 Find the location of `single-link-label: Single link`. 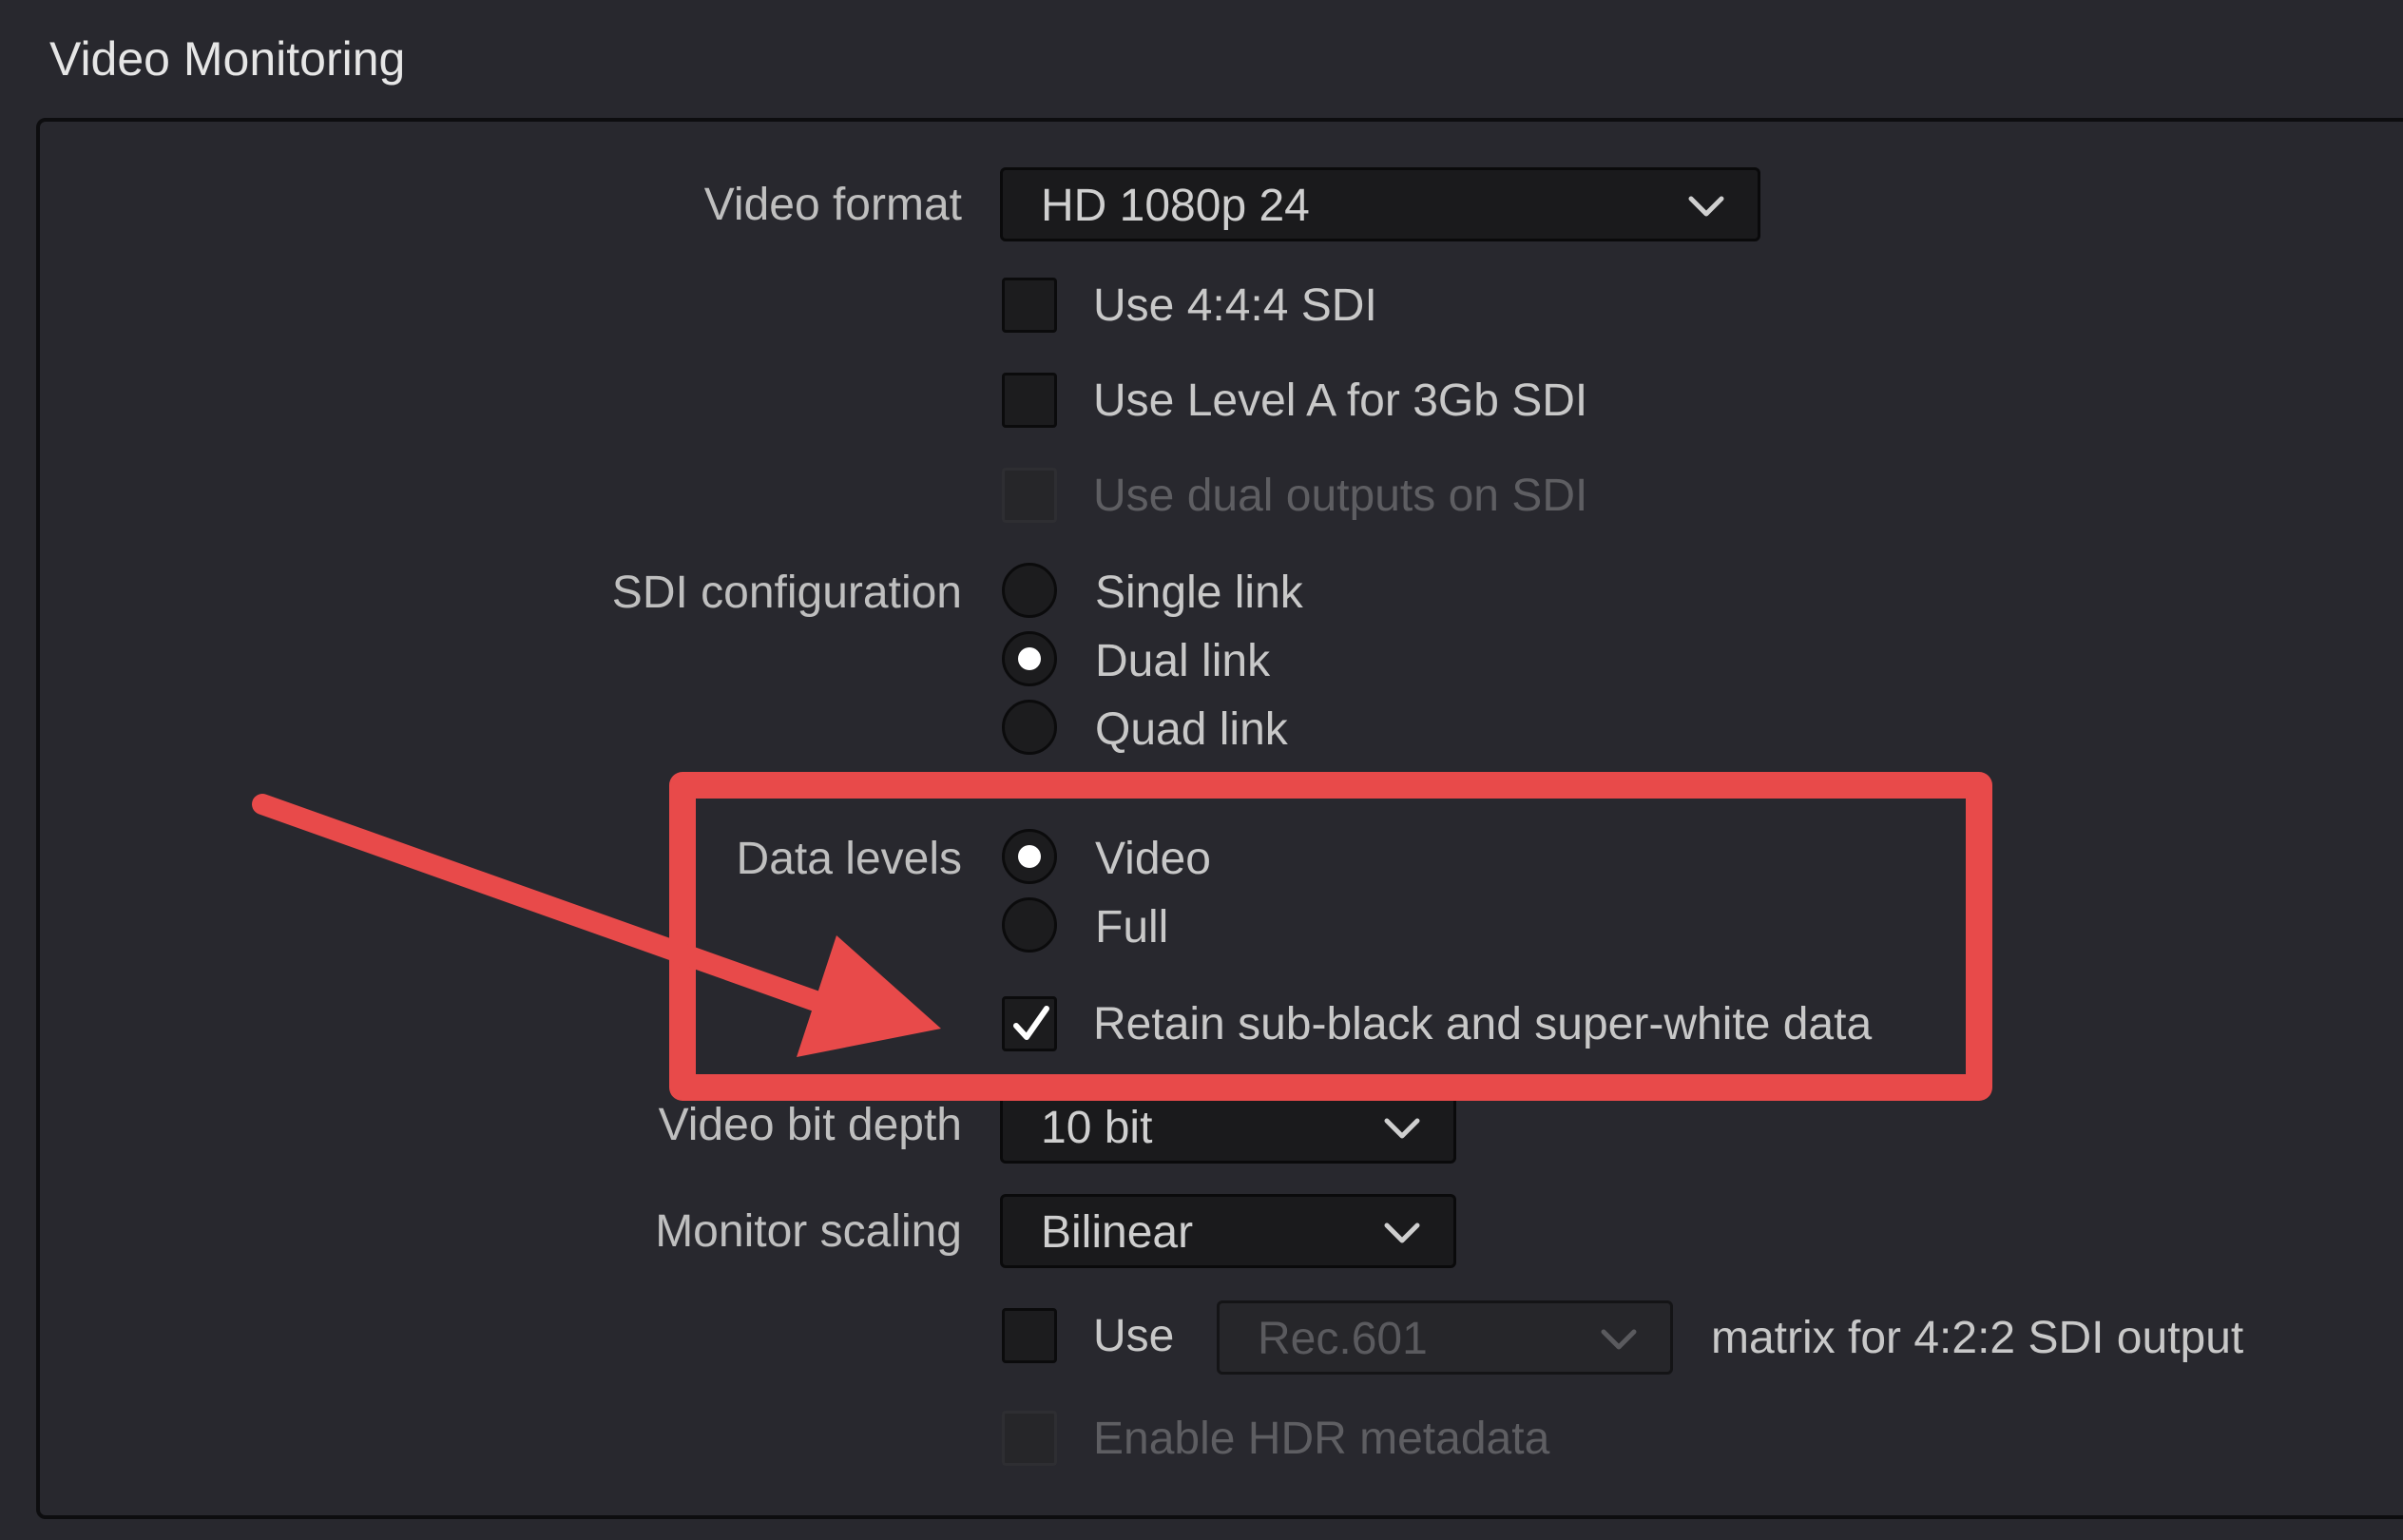

single-link-label: Single link is located at coordinates (1199, 593).